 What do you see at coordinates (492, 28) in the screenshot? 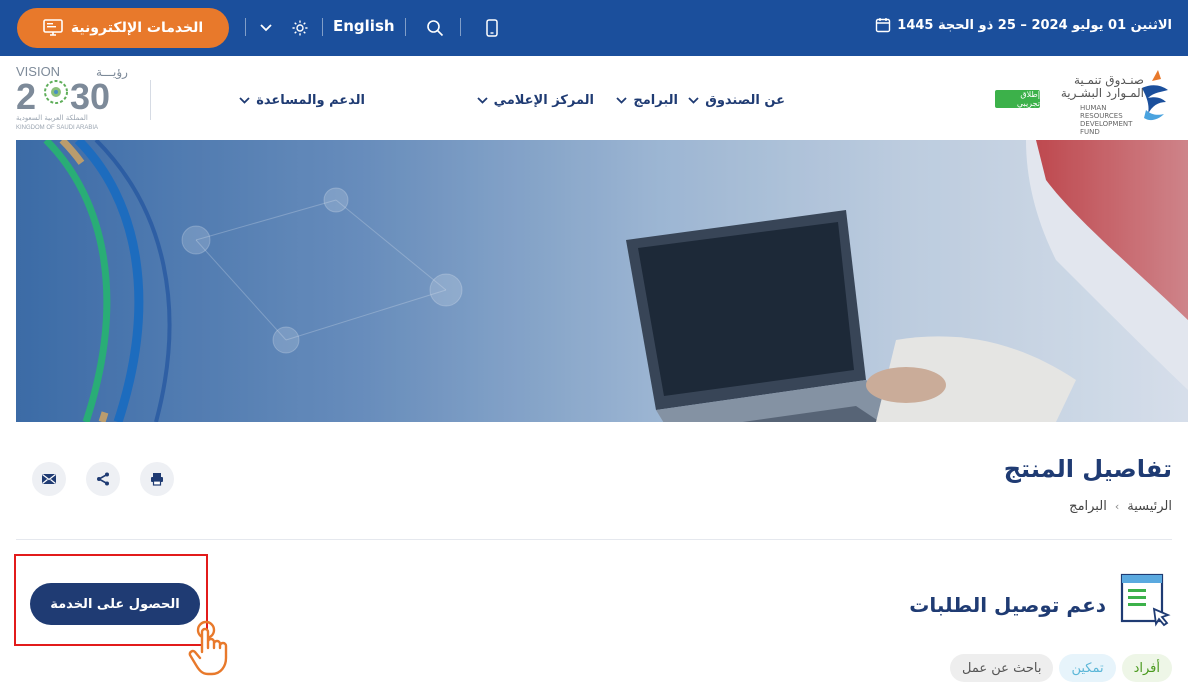
I see `mobile-icon` at bounding box center [492, 28].